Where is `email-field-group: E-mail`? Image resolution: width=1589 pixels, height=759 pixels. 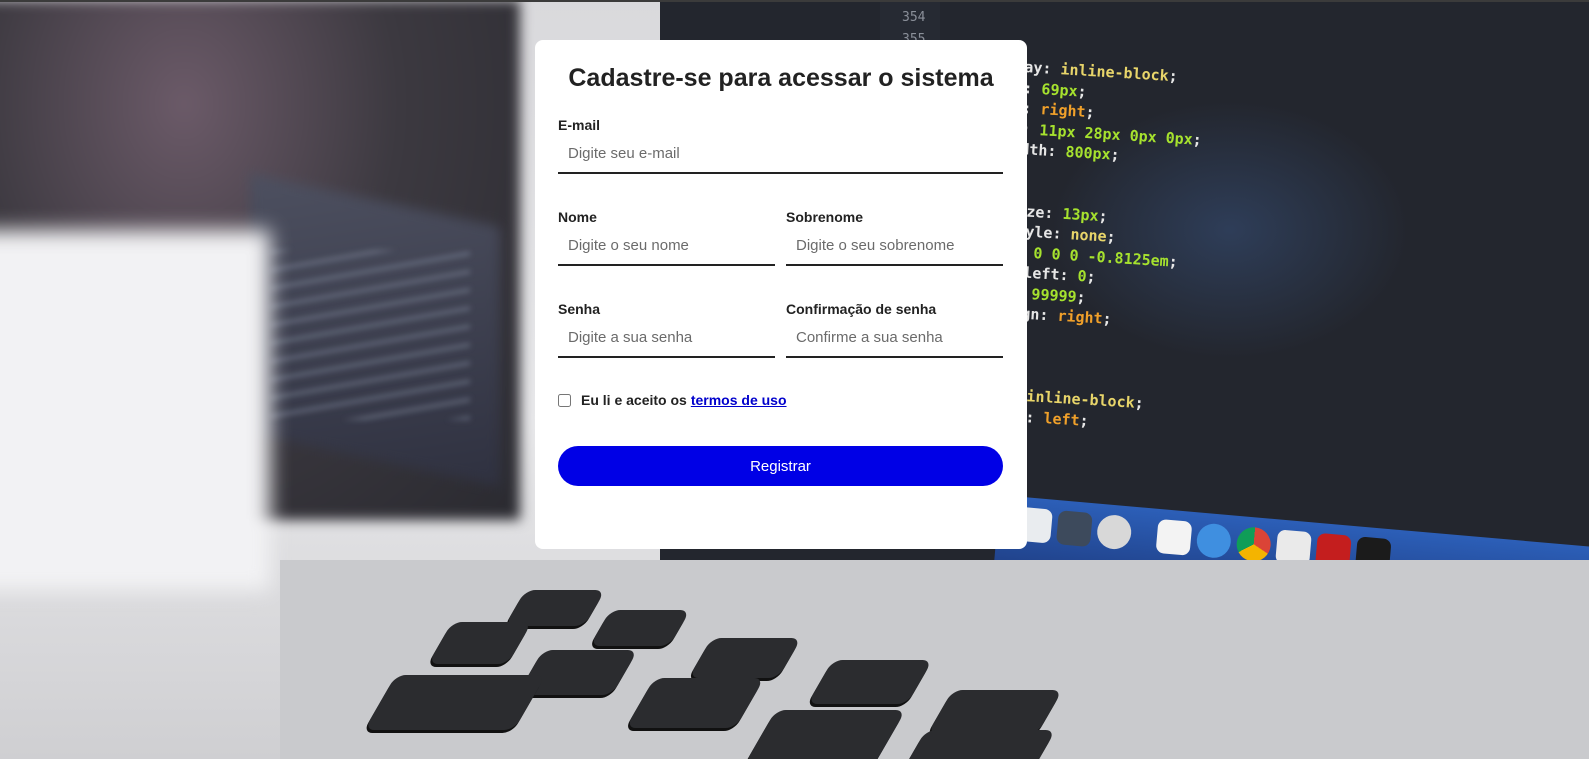 email-field-group: E-mail is located at coordinates (780, 145).